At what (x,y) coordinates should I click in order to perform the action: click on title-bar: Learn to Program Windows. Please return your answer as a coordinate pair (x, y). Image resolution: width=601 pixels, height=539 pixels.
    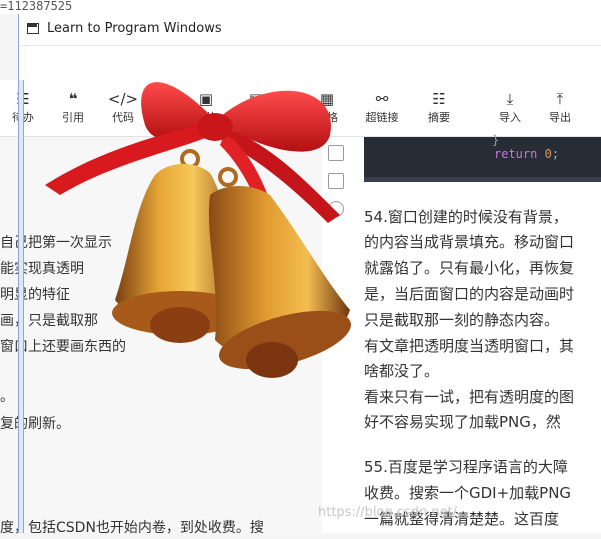
    Looking at the image, I should click on (310, 30).